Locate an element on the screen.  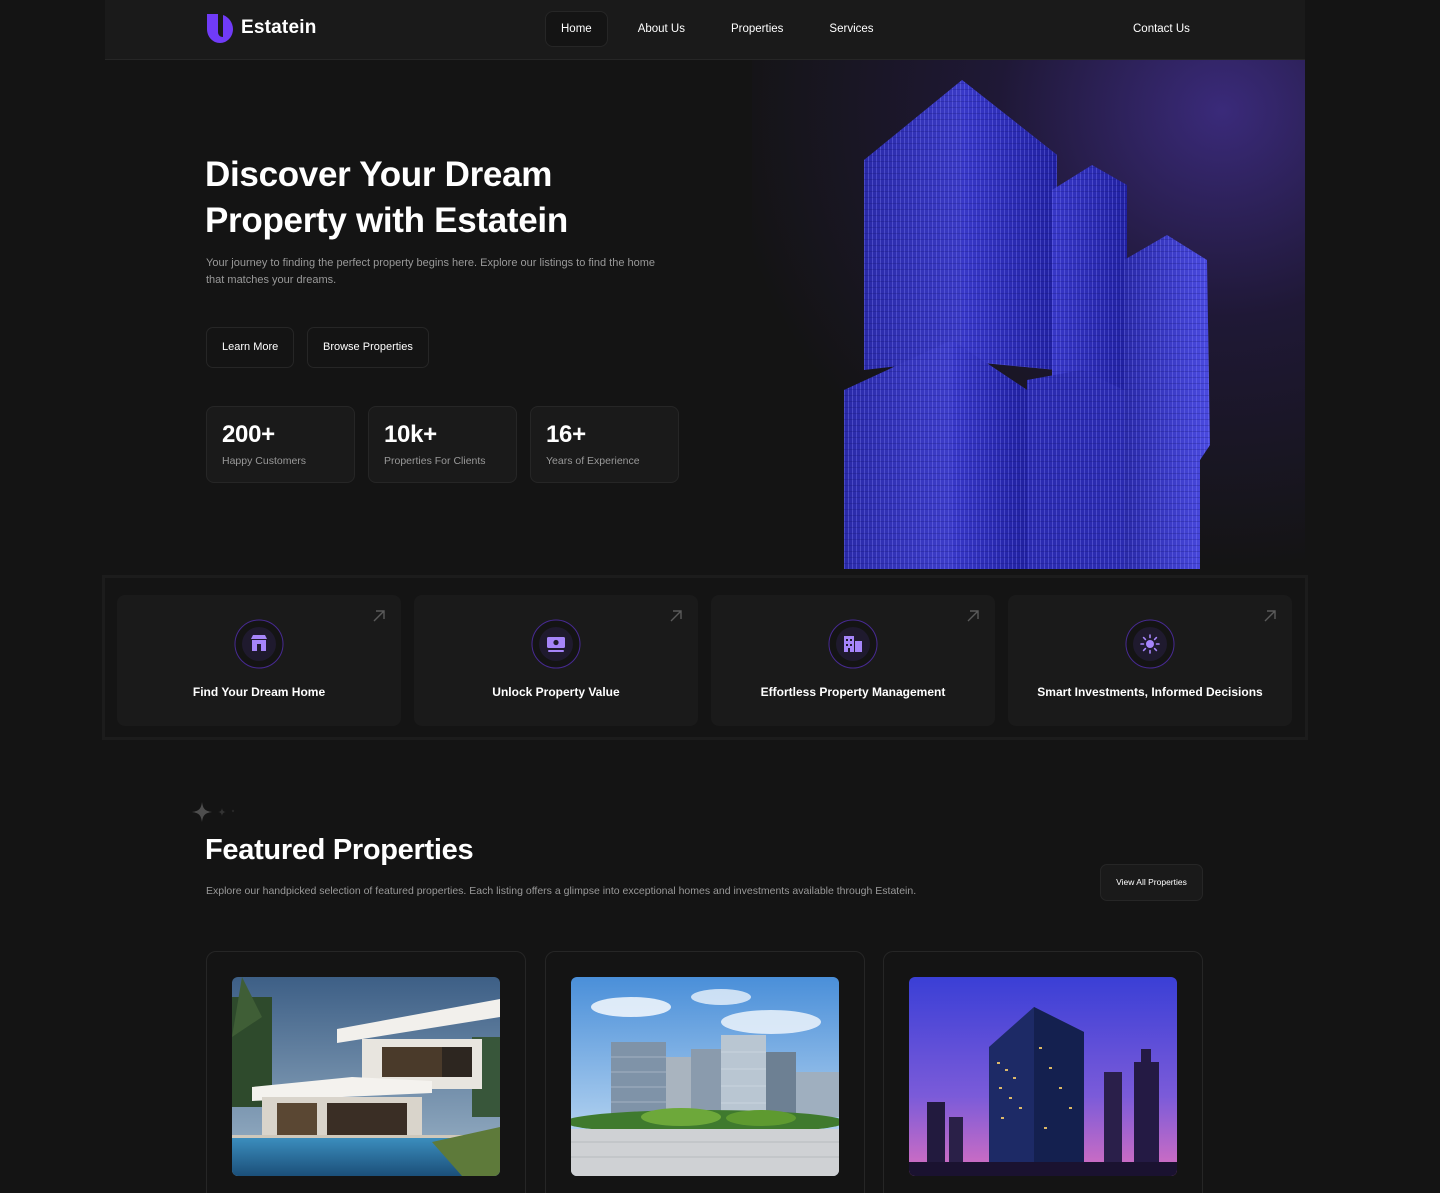
browse-properties-button: Browse Properties is located at coordinates (368, 347).